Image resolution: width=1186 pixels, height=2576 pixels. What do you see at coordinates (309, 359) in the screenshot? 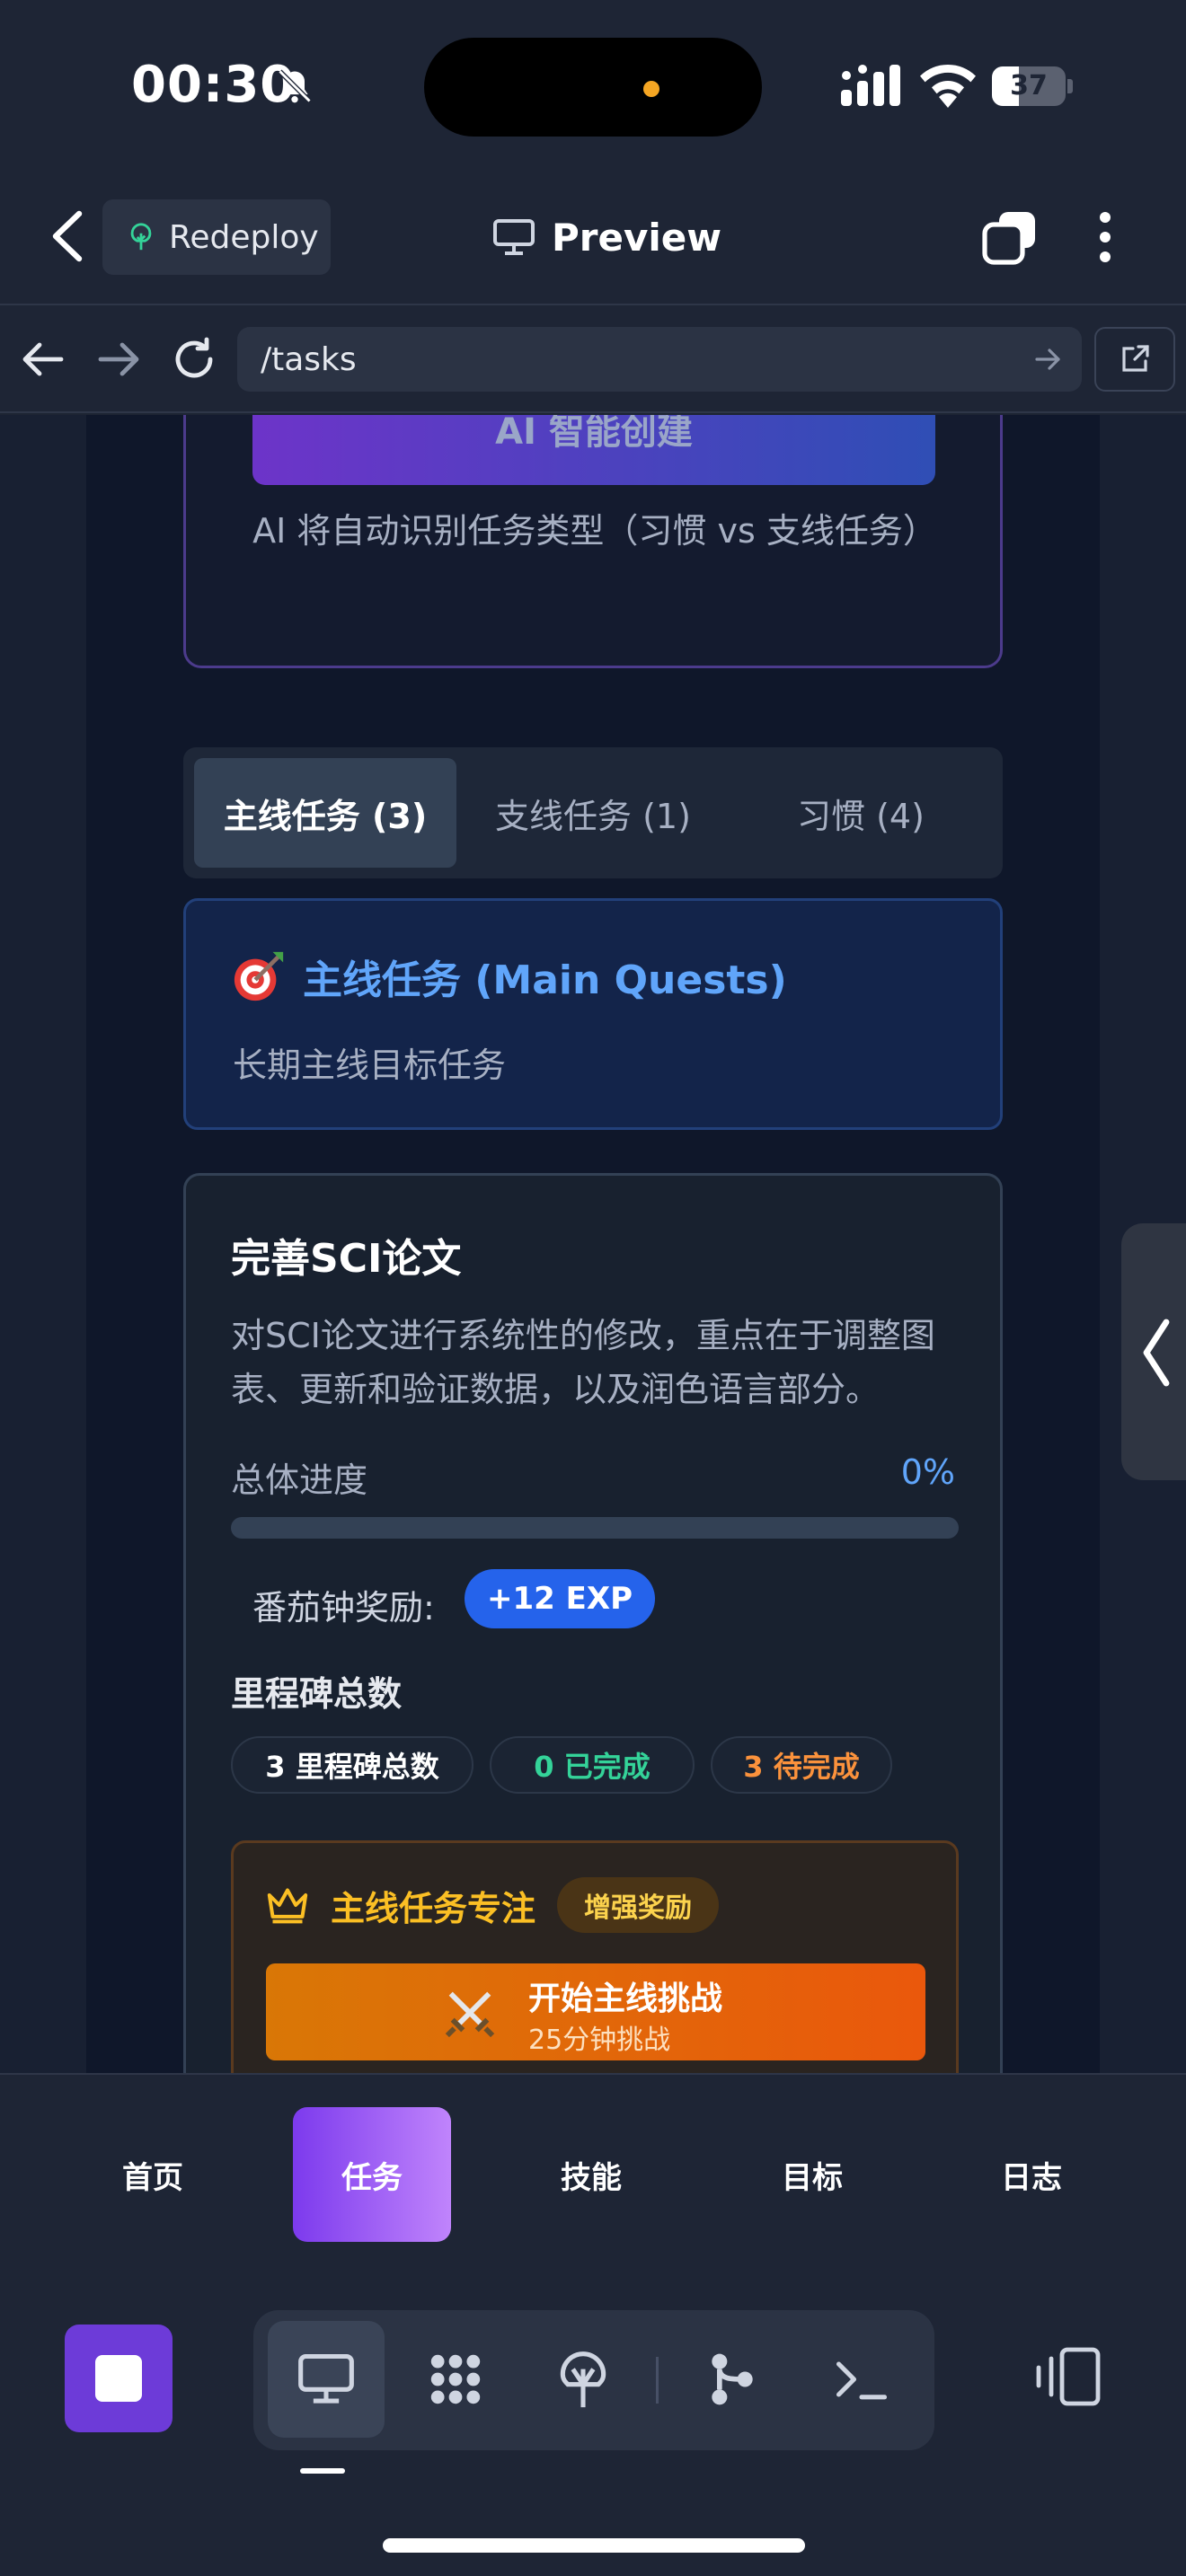
I see `url-text: /tasks` at bounding box center [309, 359].